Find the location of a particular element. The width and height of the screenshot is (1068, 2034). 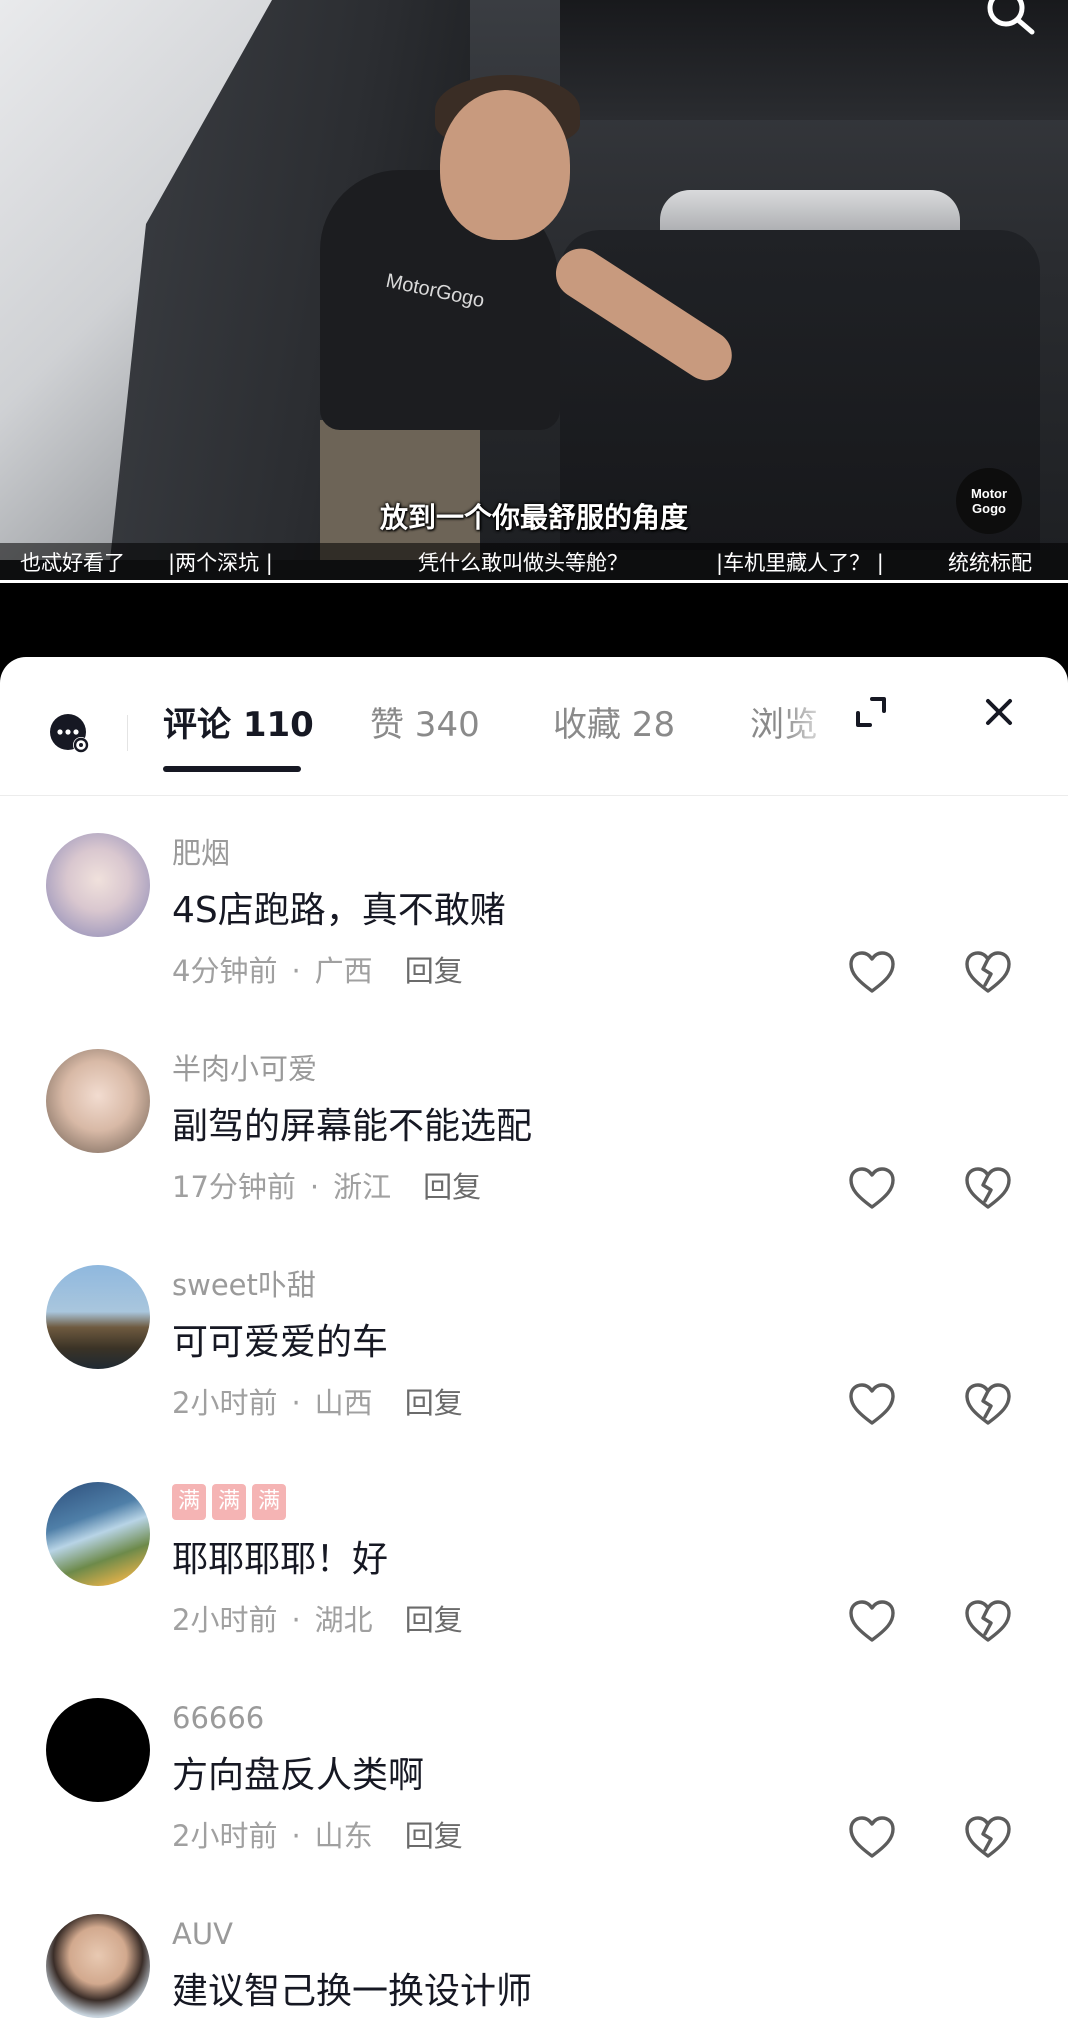

comment-text: 建议智己换一换设计师 is located at coordinates (352, 1991).